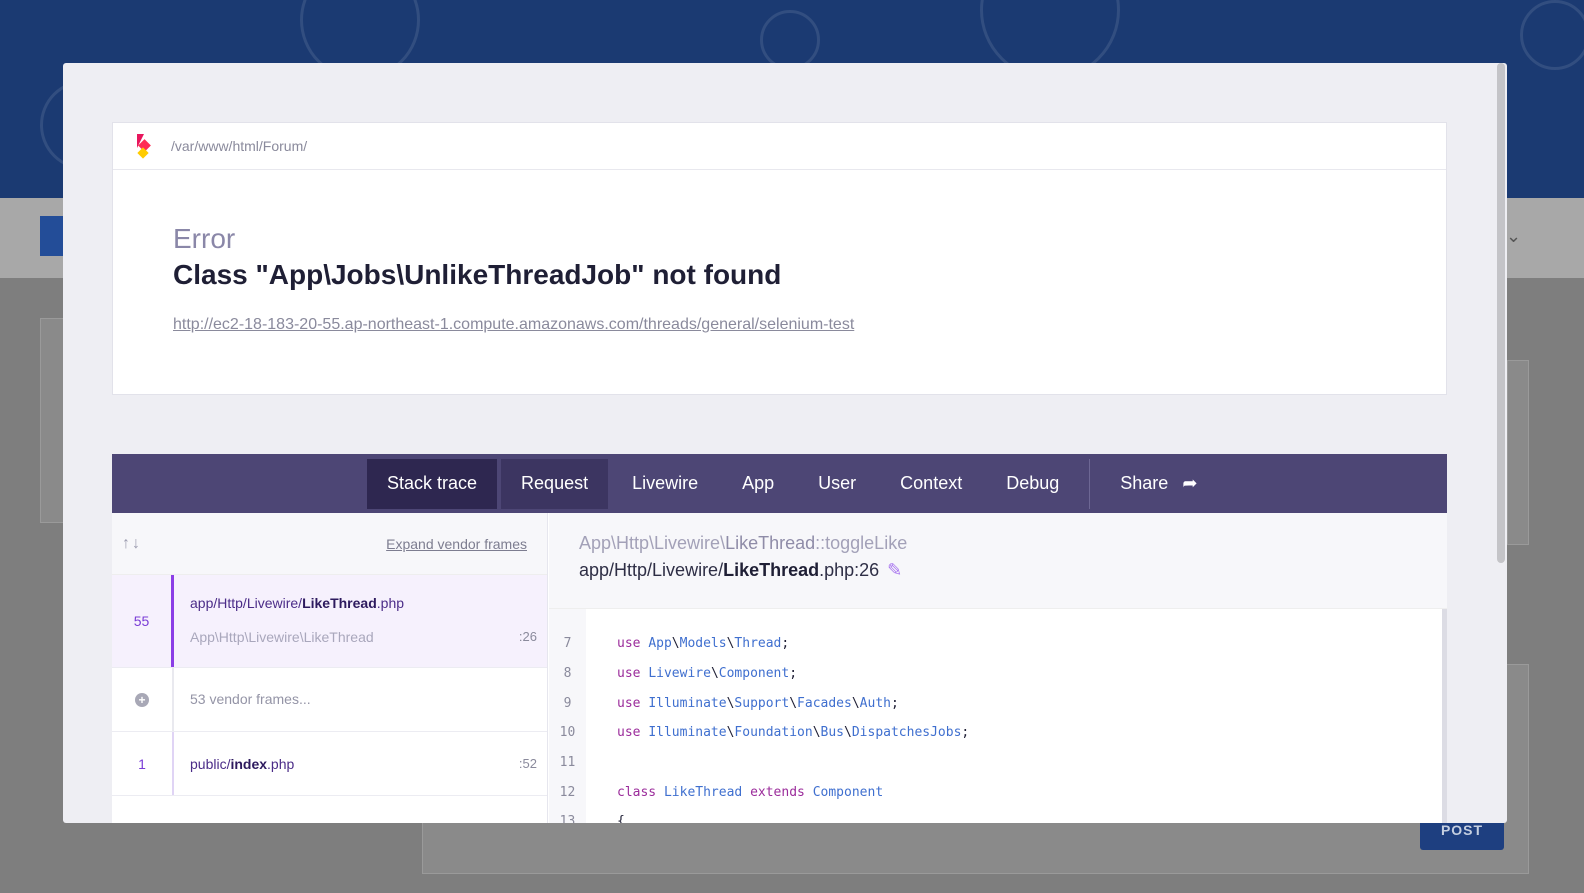 Image resolution: width=1584 pixels, height=893 pixels. What do you see at coordinates (242, 764) in the screenshot?
I see `frame-file: public/index.php` at bounding box center [242, 764].